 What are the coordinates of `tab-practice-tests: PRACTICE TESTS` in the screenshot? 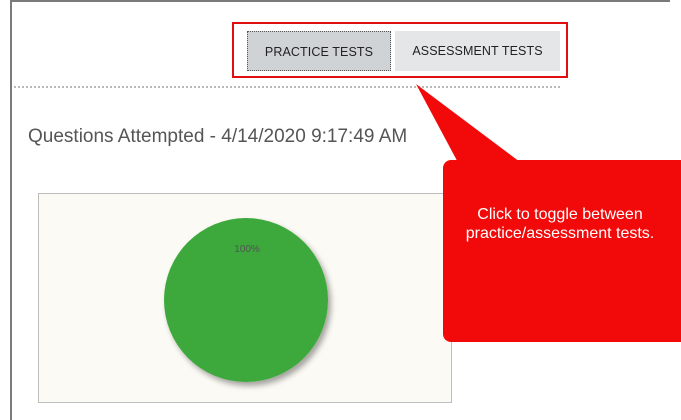 It's located at (319, 51).